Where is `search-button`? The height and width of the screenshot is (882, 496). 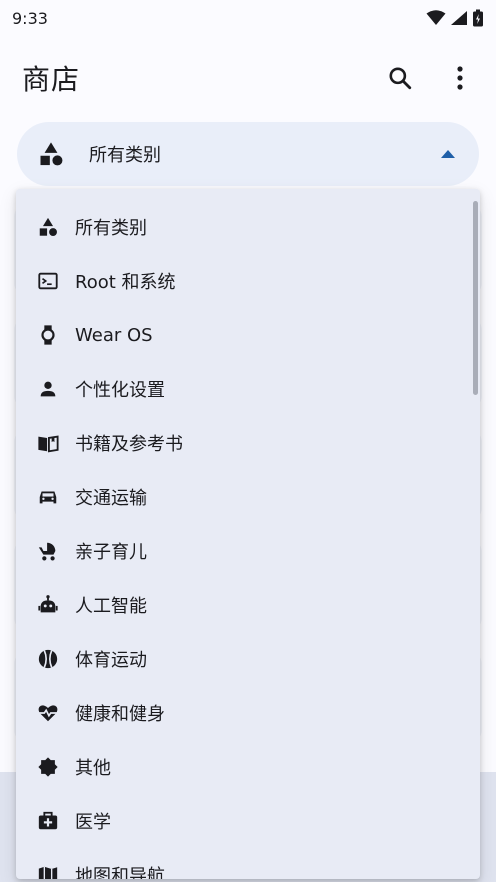 search-button is located at coordinates (400, 78).